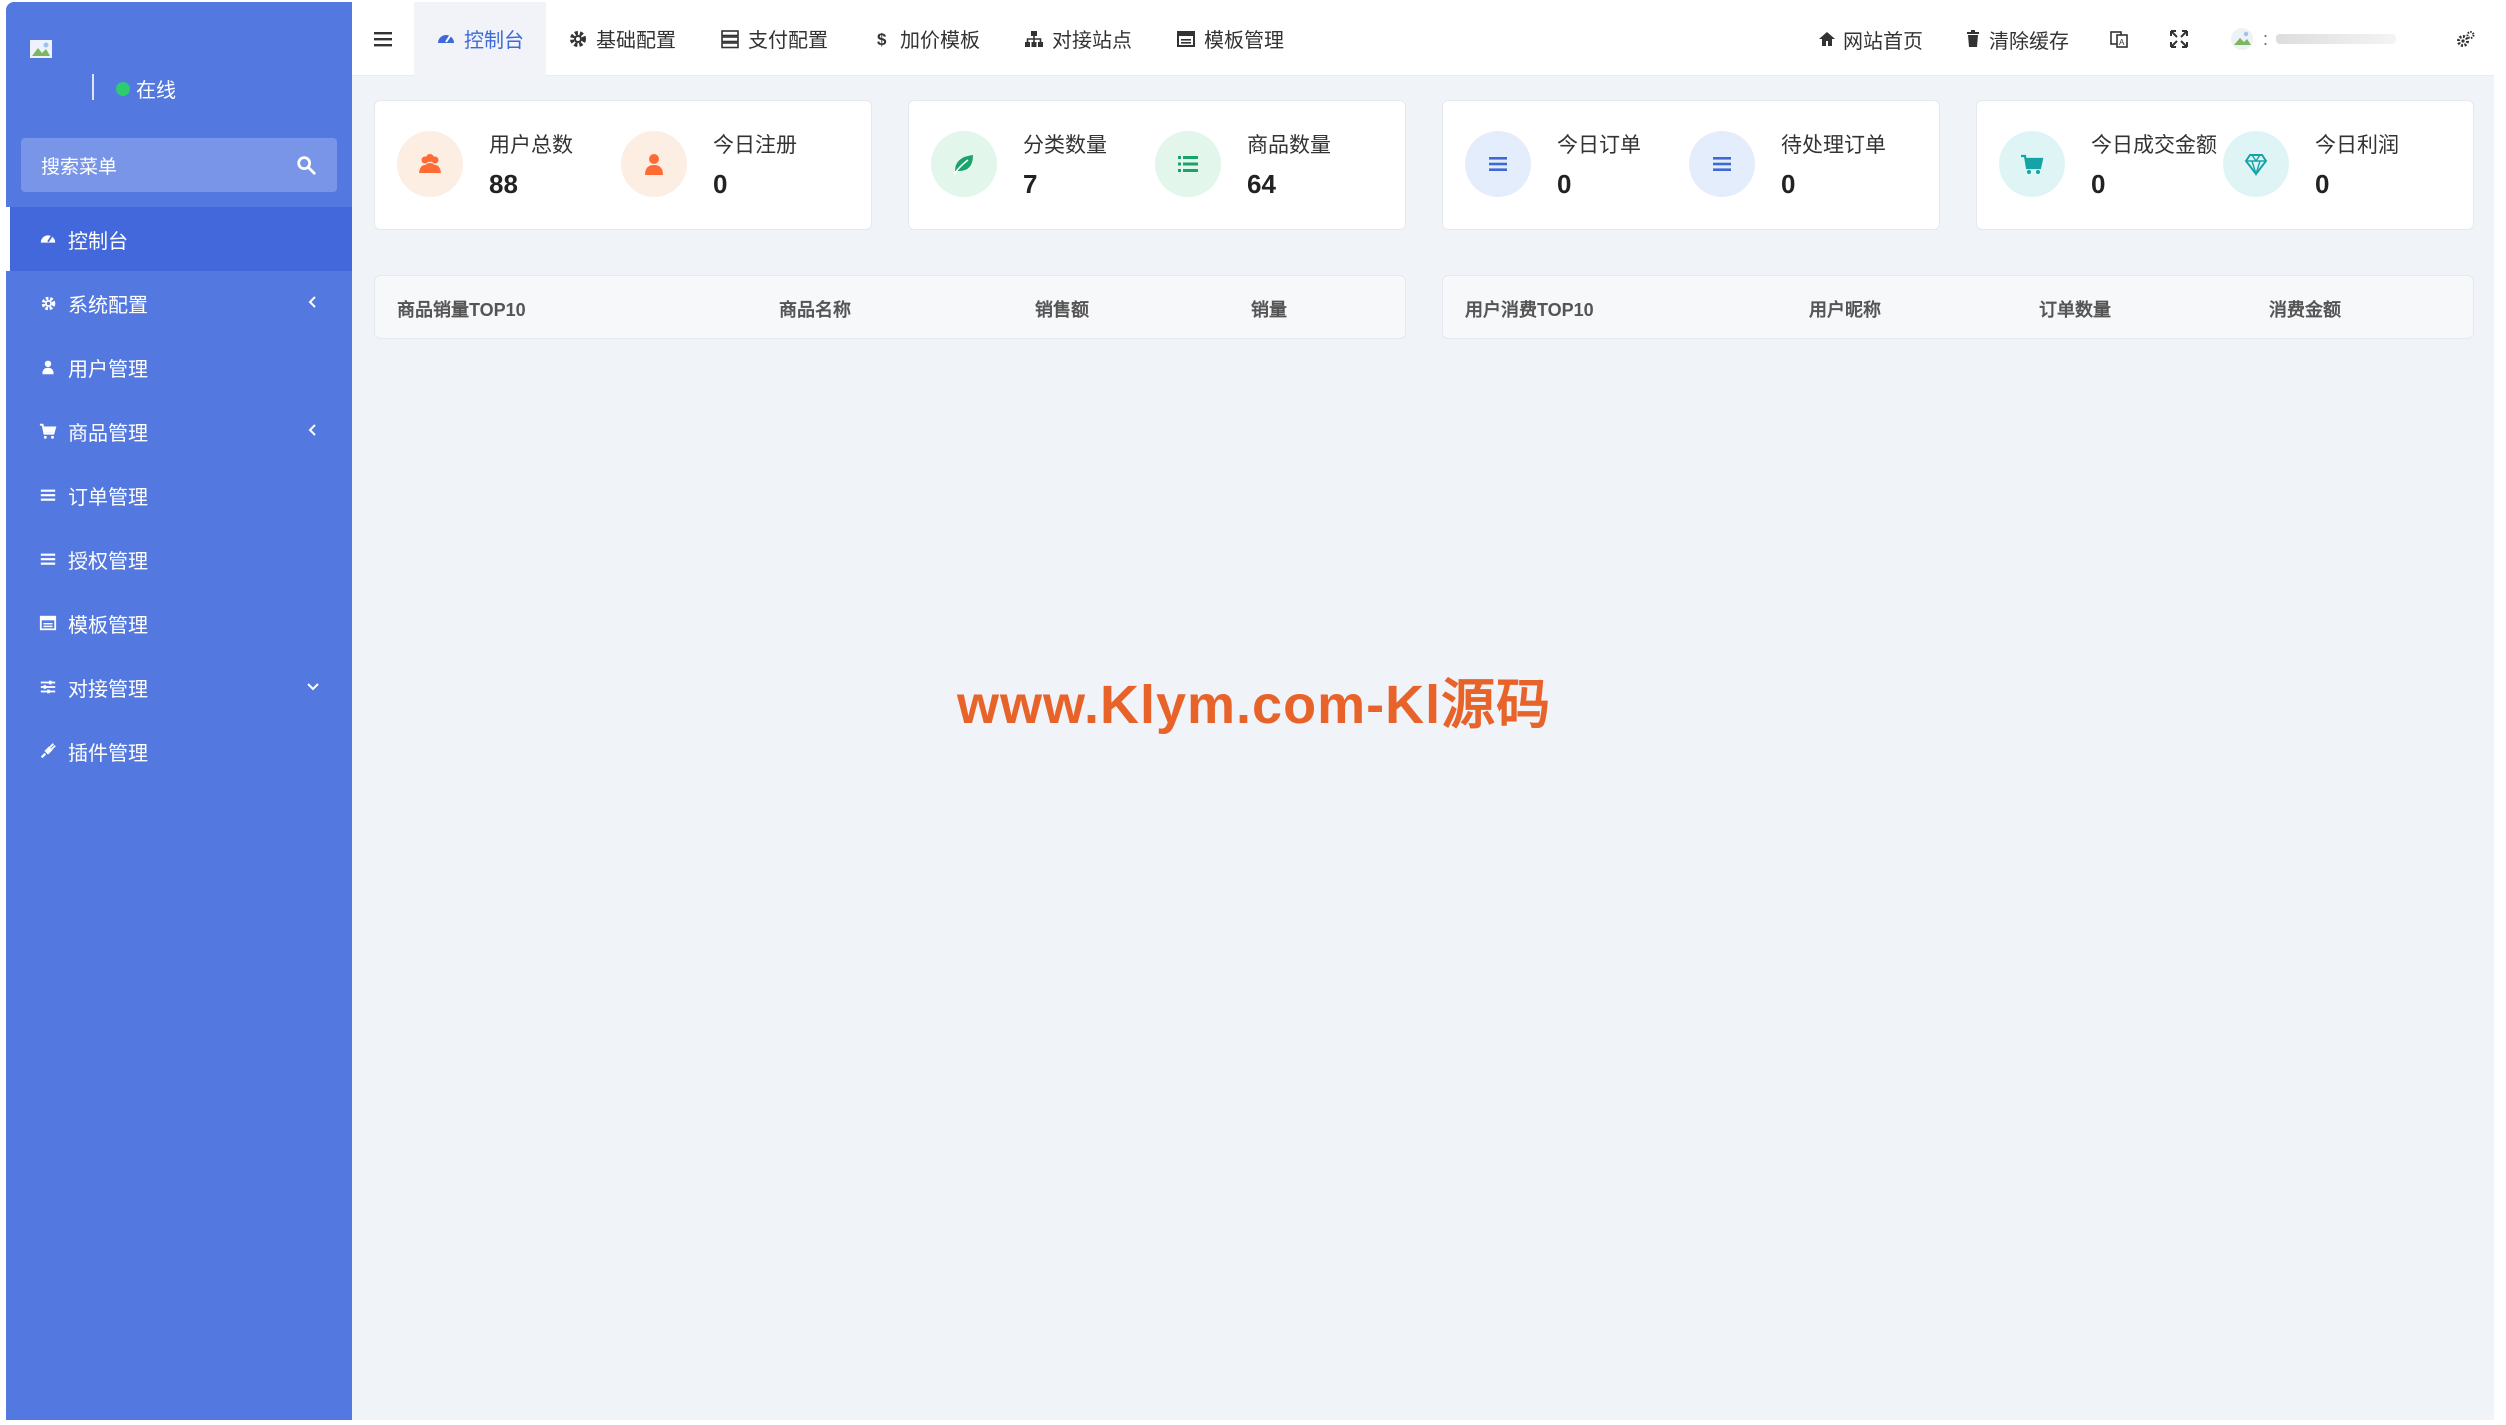 The image size is (2506, 1425). Describe the element at coordinates (815, 310) in the screenshot. I see `table-header: 商品名称` at that location.